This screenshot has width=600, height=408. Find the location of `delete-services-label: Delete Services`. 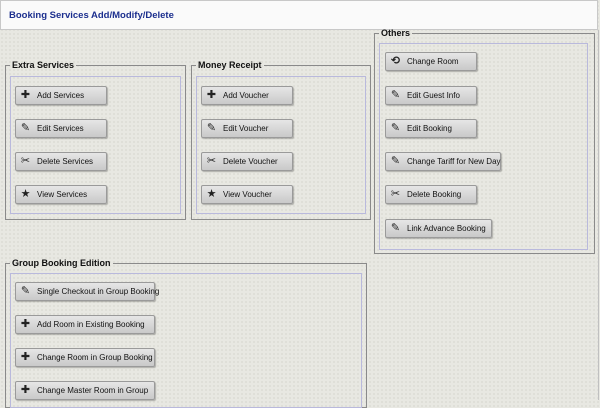

delete-services-label: Delete Services is located at coordinates (65, 161).